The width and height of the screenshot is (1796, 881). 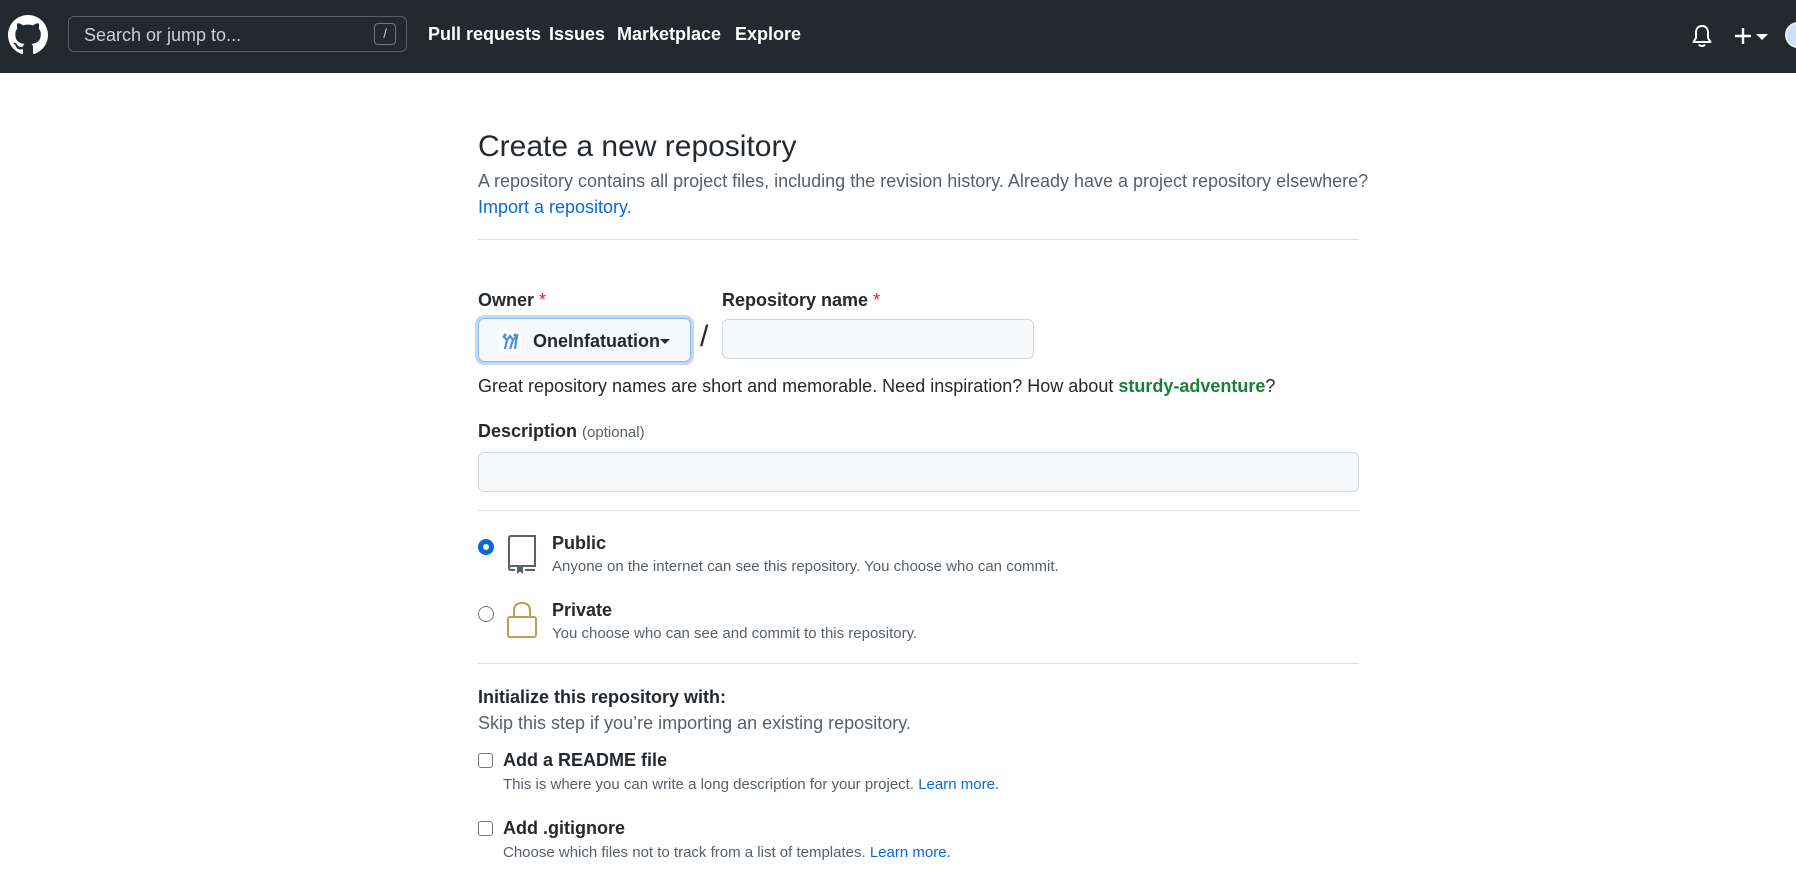 I want to click on nav-pull-requests: Pull requests, so click(x=484, y=34).